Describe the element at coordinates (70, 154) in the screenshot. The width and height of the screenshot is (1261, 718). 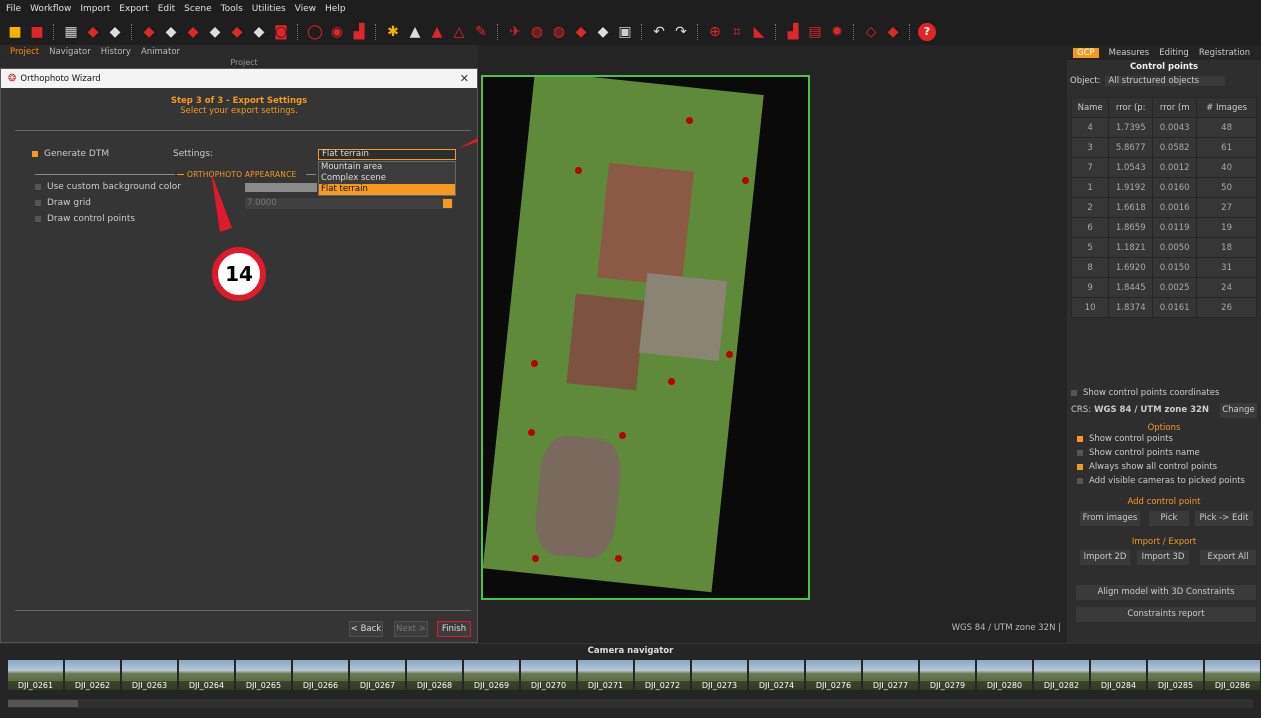
I see `generate-dtm-checkbox: Generate DTM` at that location.